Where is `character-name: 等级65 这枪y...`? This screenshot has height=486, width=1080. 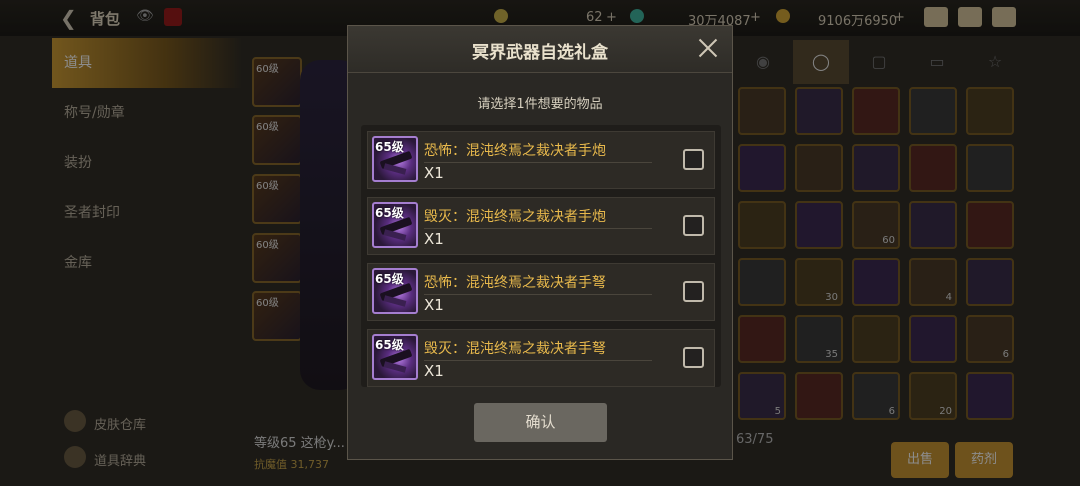 character-name: 等级65 这枪y... is located at coordinates (299, 443).